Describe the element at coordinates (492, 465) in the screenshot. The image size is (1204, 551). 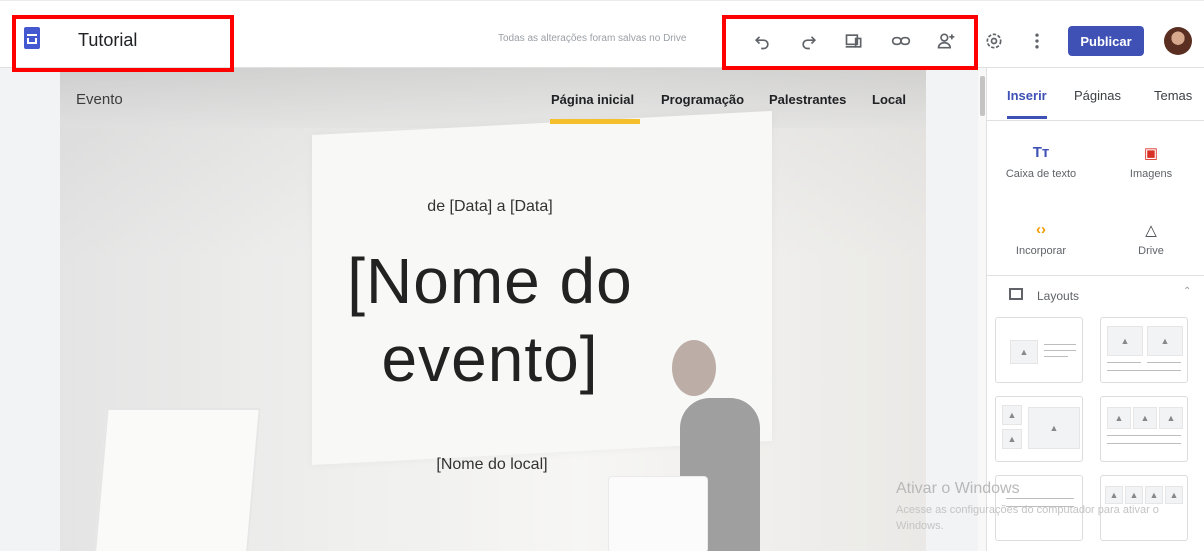
I see `event-venue: [Nome do local]` at that location.